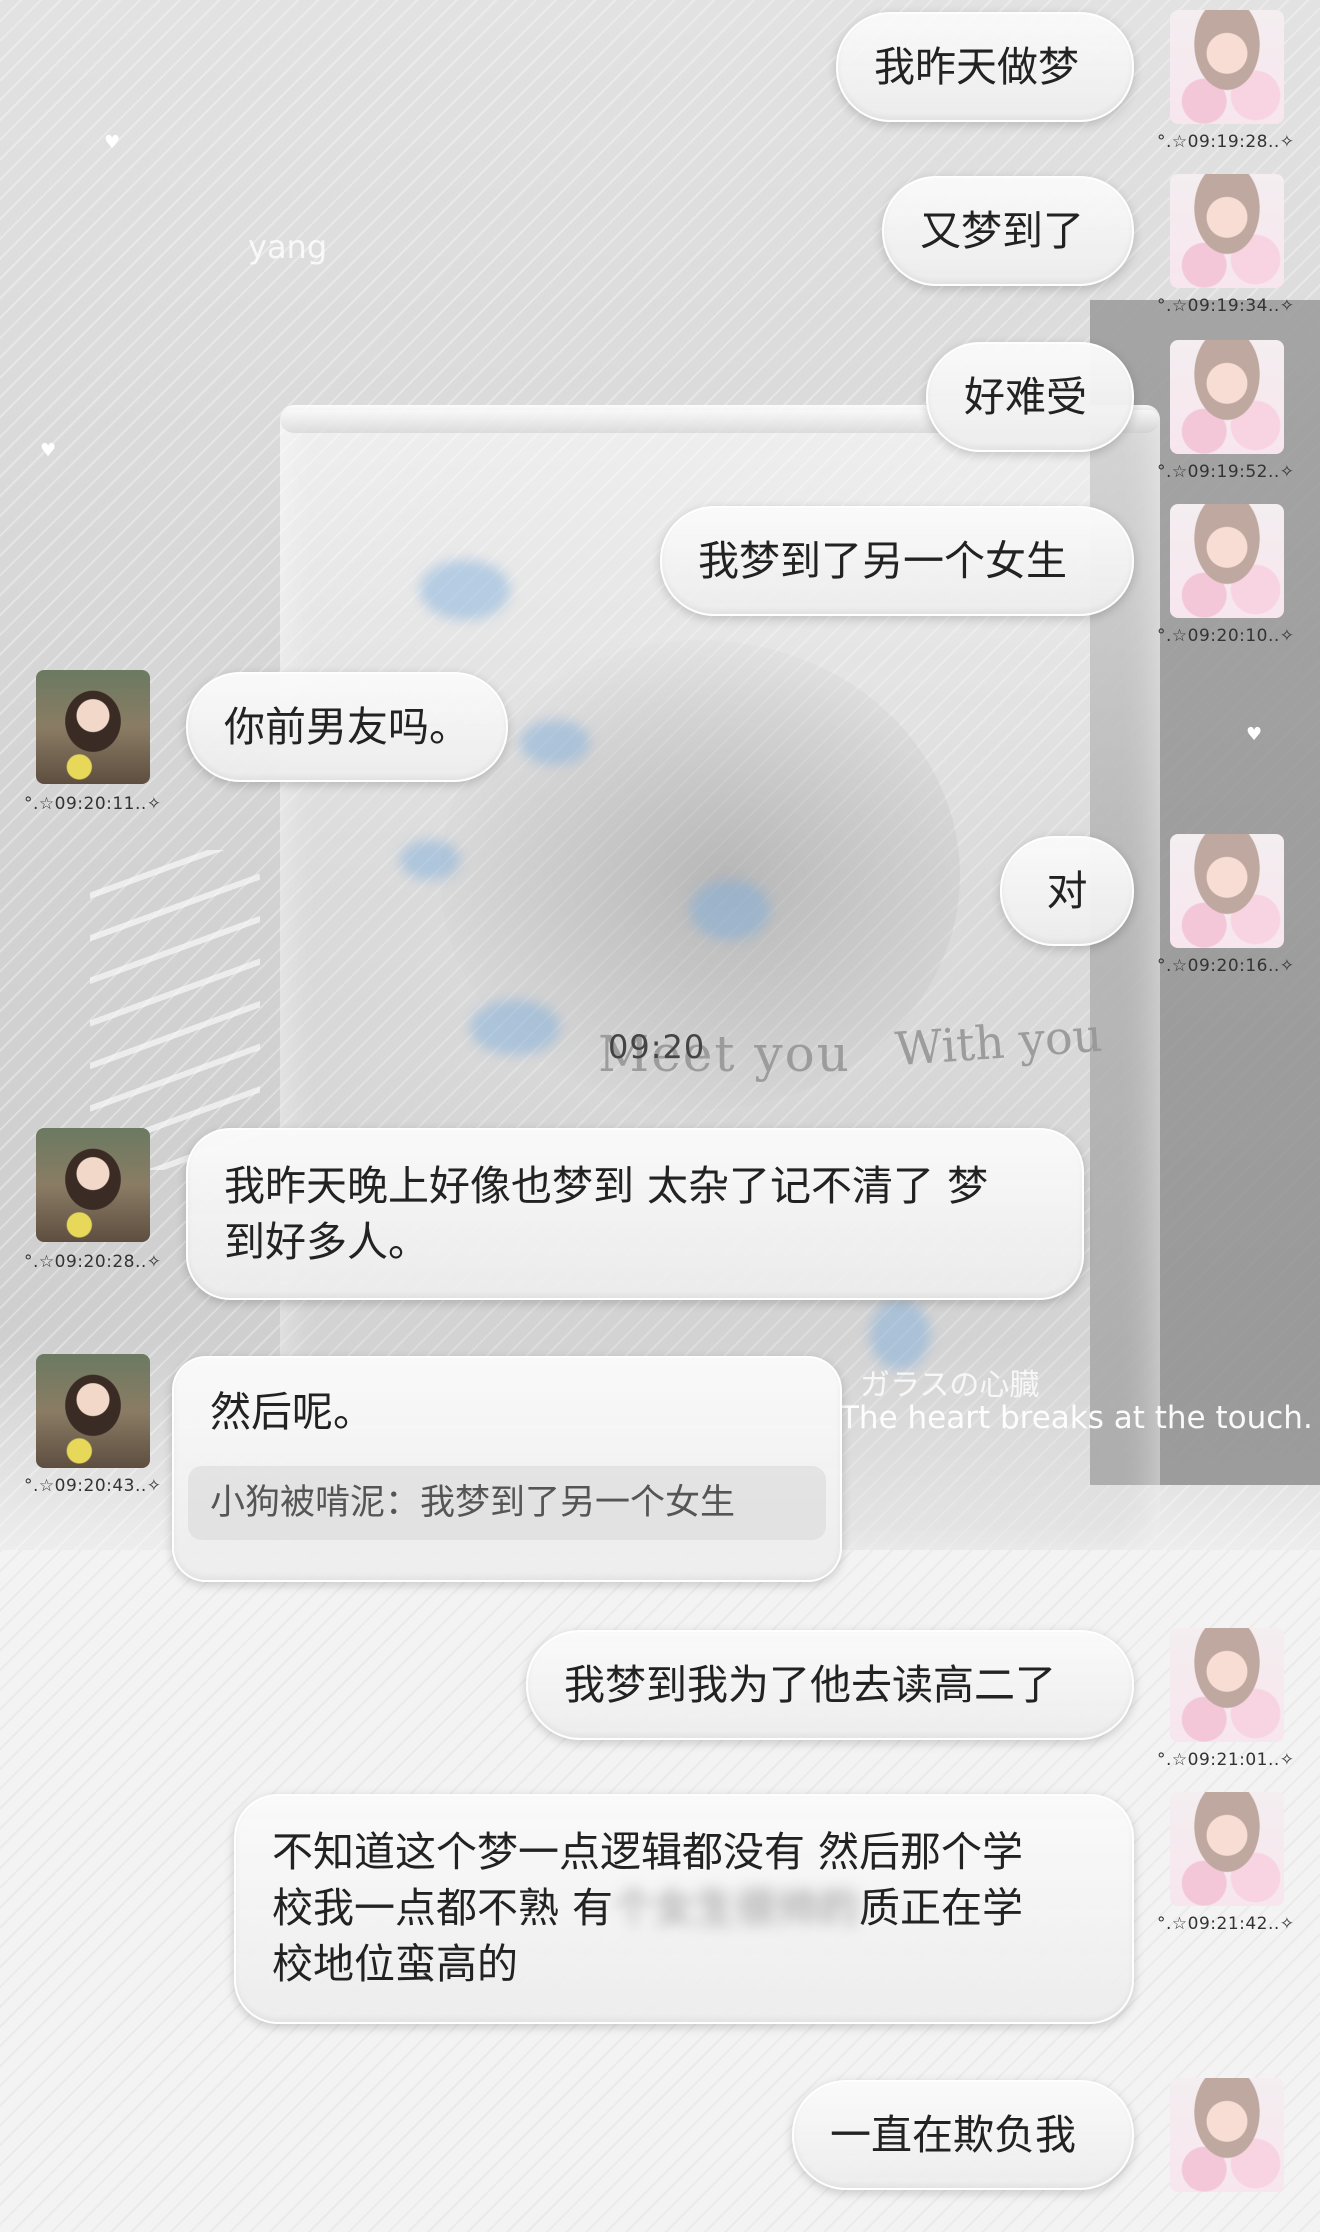 This screenshot has width=1320, height=2232. Describe the element at coordinates (1226, 1924) in the screenshot. I see `message-timestamp: °.☆09:21:42..✧` at that location.